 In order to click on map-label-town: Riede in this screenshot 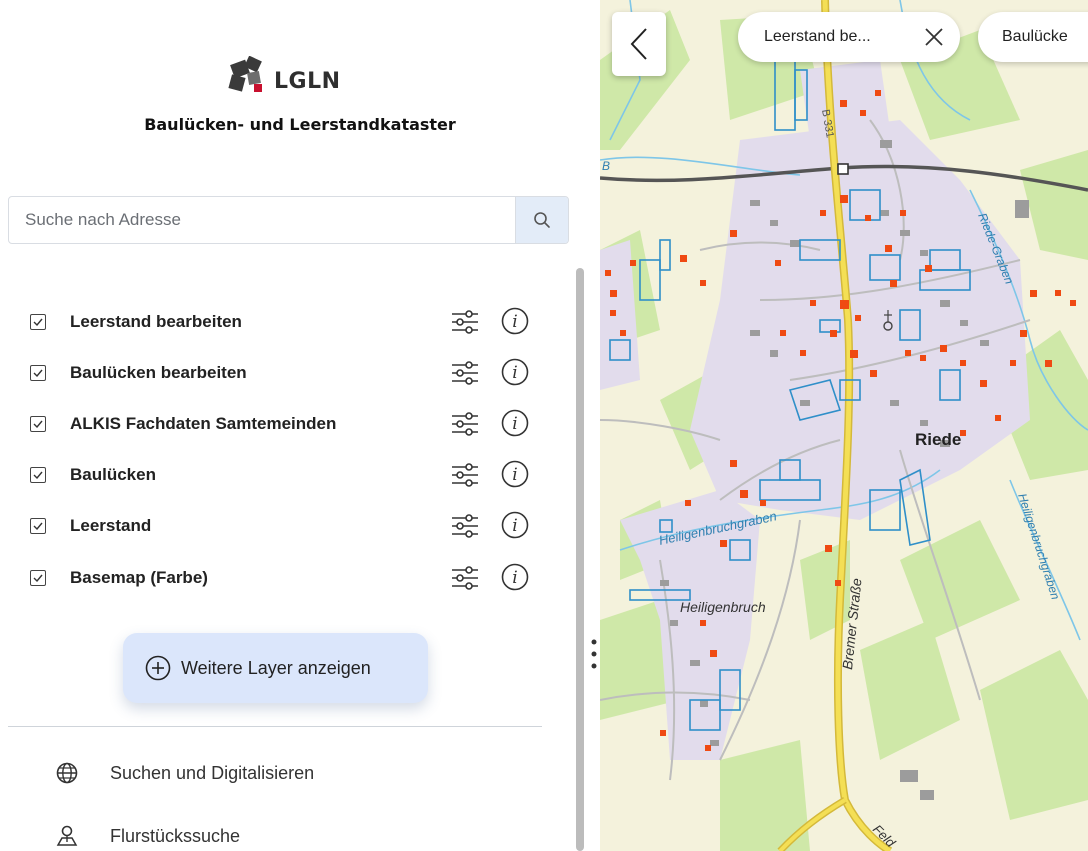, I will do `click(938, 439)`.